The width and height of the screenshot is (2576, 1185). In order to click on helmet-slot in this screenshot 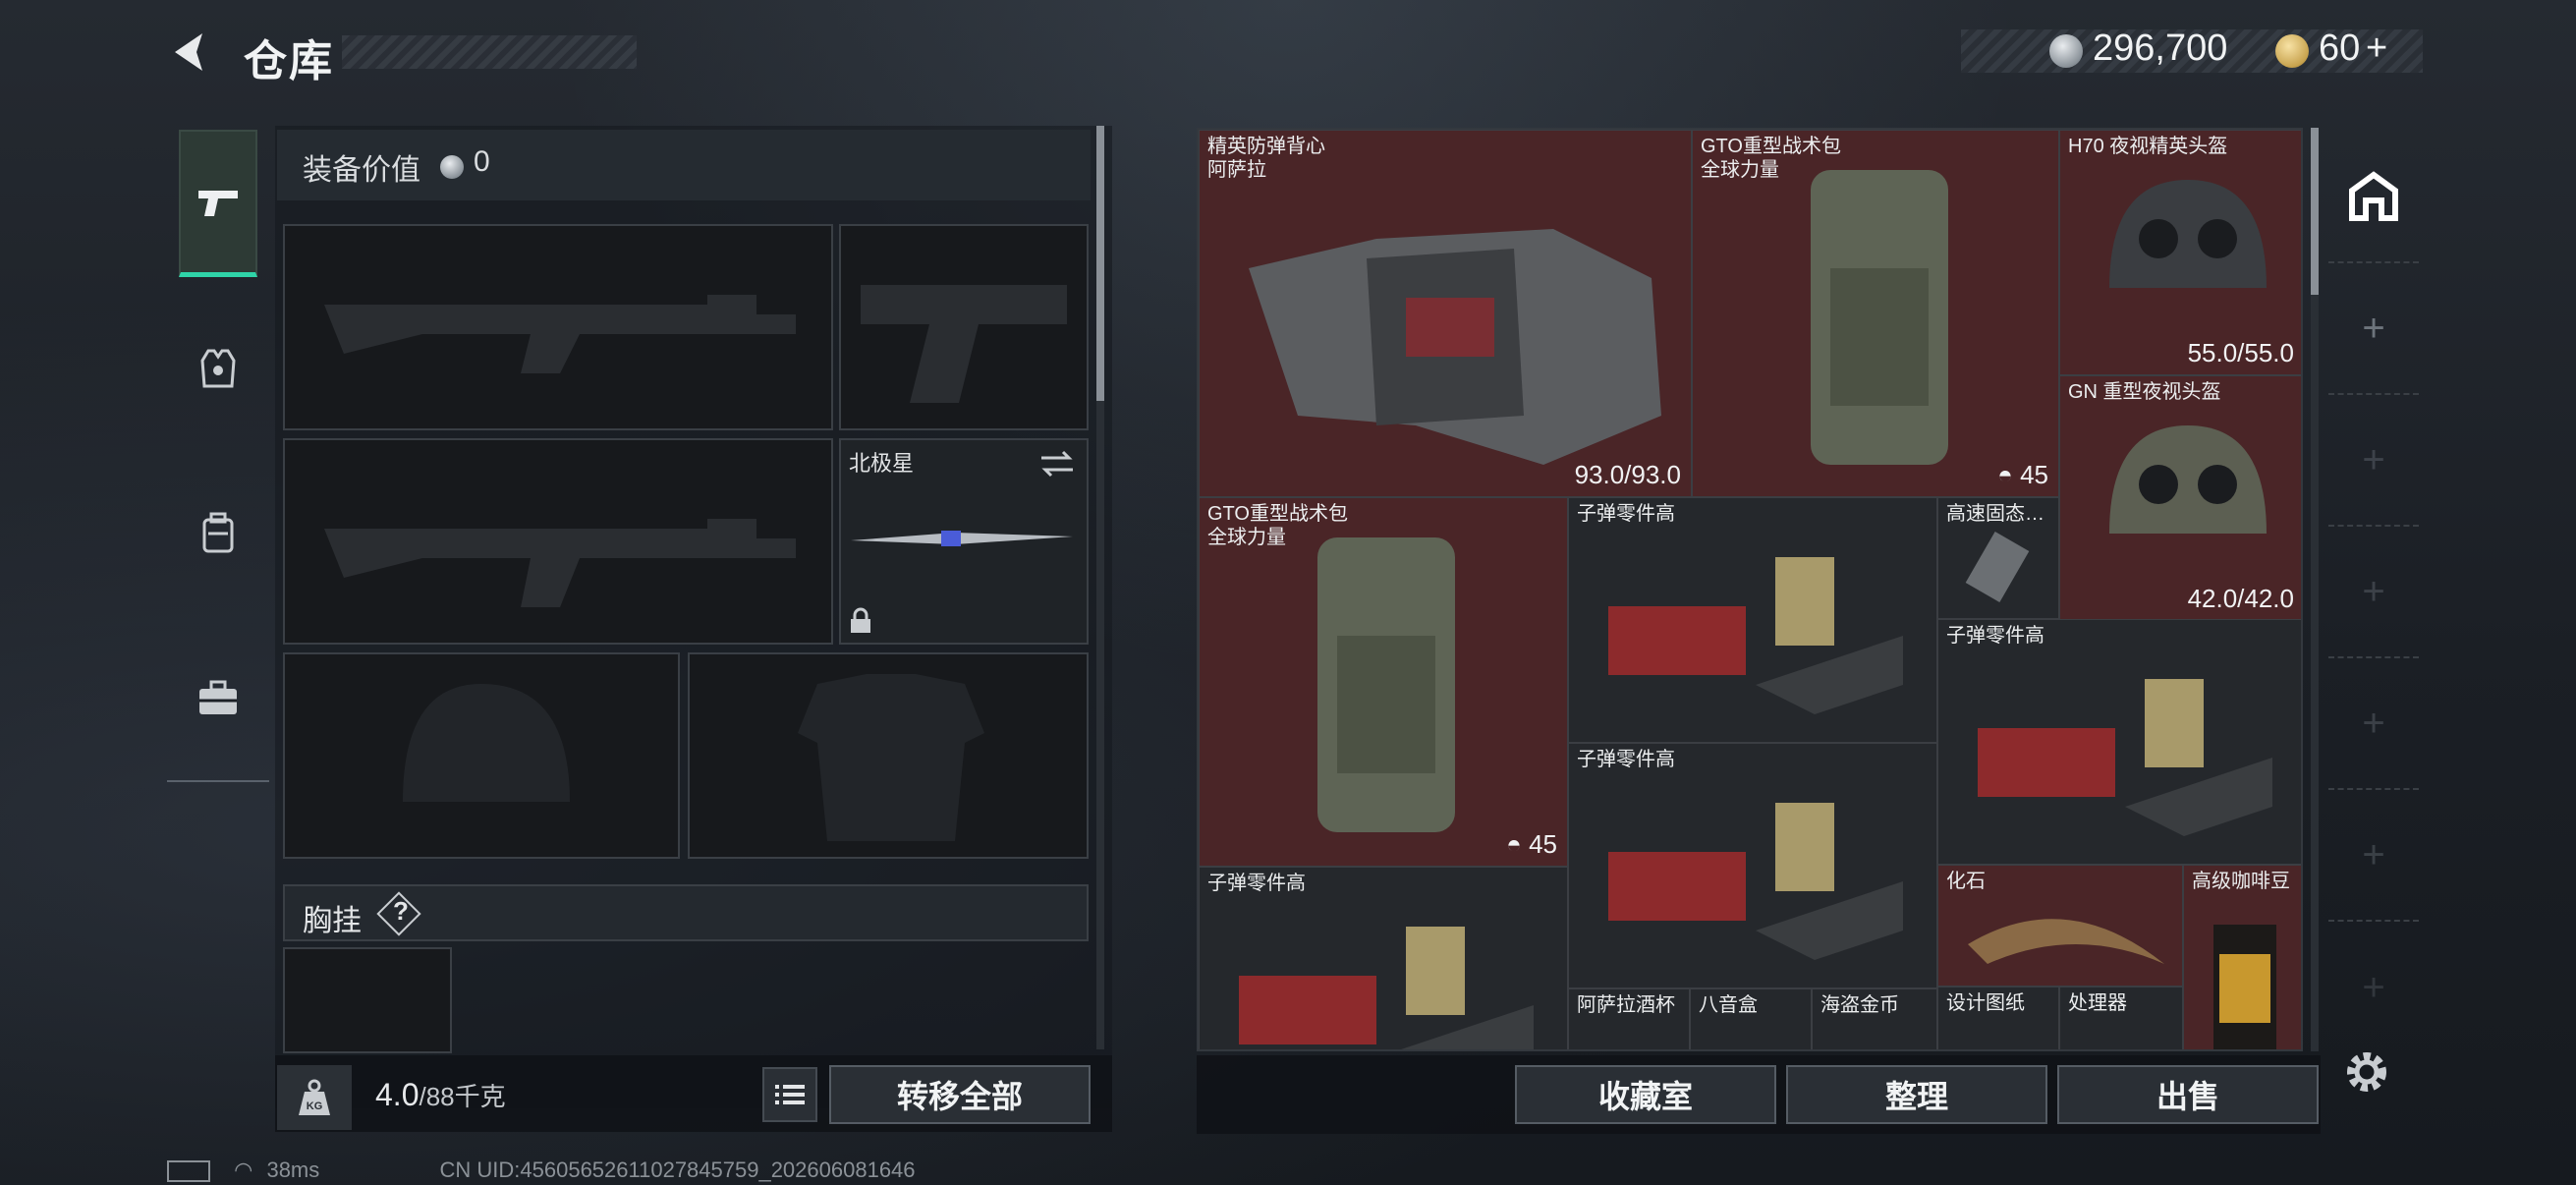, I will do `click(481, 755)`.